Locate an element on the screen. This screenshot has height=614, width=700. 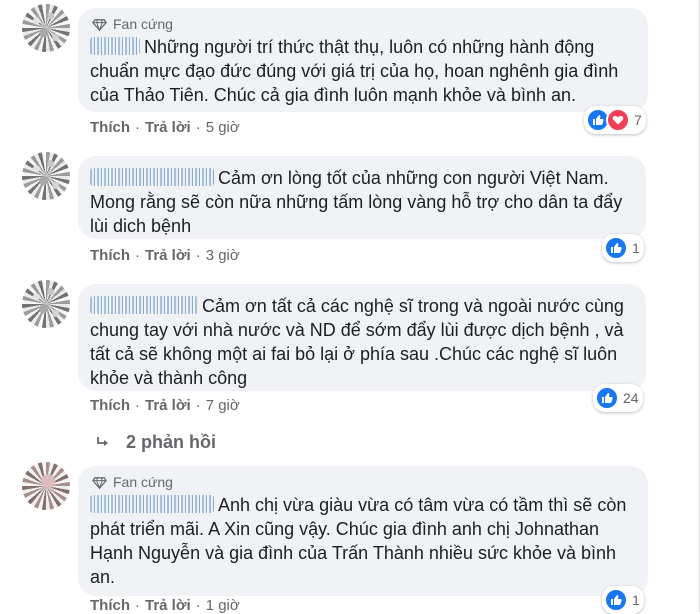
comment-actions: Thích · Trả lời · 7 giờ is located at coordinates (165, 405).